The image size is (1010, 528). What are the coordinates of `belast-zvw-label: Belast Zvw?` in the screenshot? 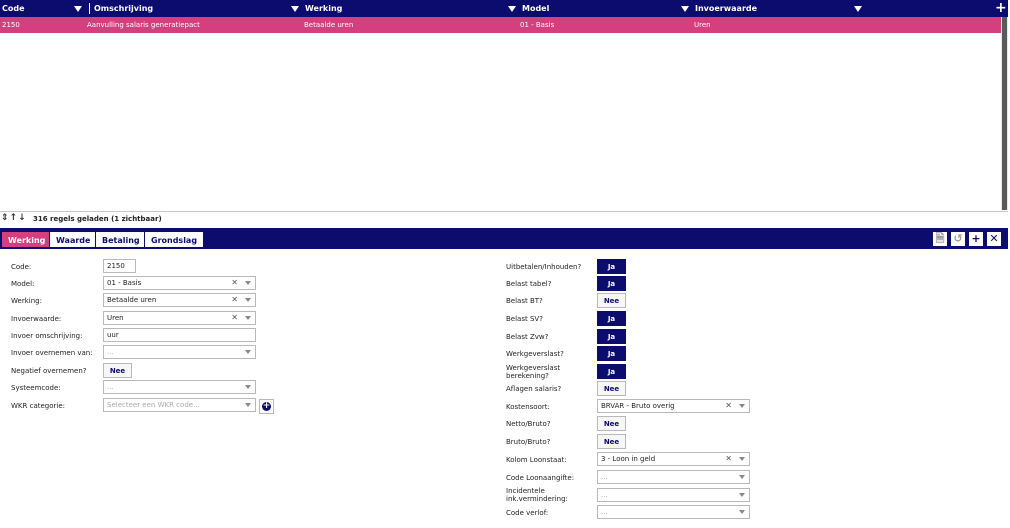 It's located at (527, 337).